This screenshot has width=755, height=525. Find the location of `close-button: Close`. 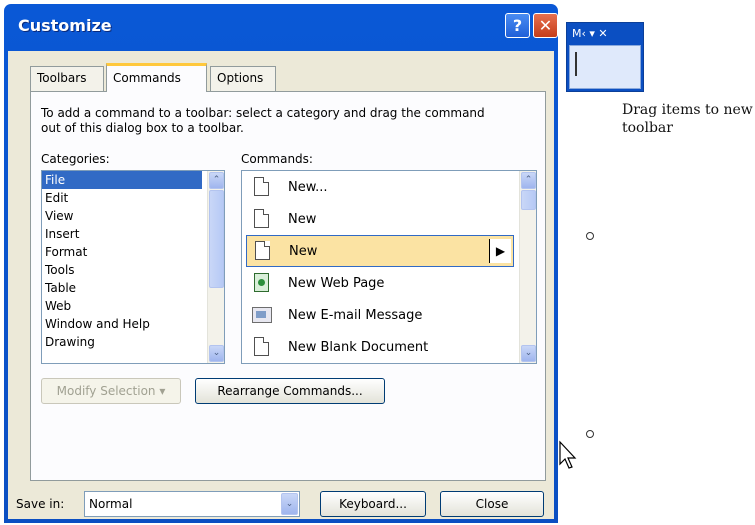

close-button: Close is located at coordinates (492, 504).